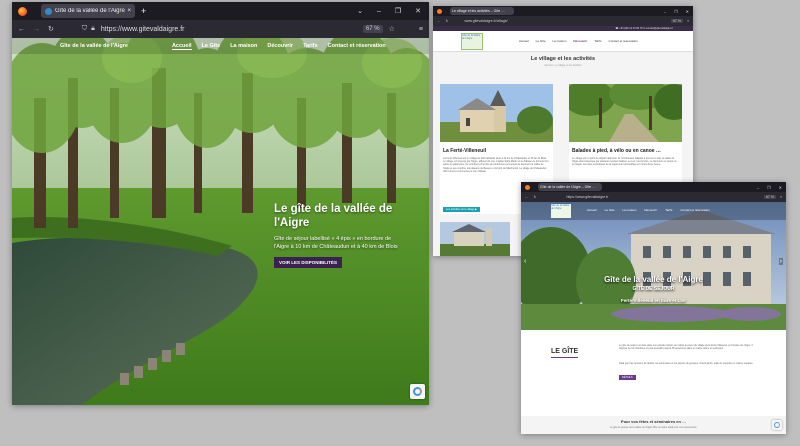 This screenshot has height=446, width=800. Describe the element at coordinates (461, 209) in the screenshot. I see `village-activities-button: Les activités sur le village ▶` at that location.